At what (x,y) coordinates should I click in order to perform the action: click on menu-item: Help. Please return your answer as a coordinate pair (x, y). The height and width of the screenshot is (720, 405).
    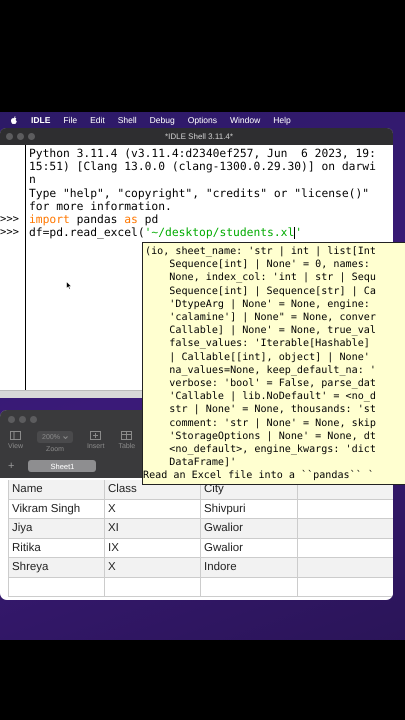
    Looking at the image, I should click on (282, 120).